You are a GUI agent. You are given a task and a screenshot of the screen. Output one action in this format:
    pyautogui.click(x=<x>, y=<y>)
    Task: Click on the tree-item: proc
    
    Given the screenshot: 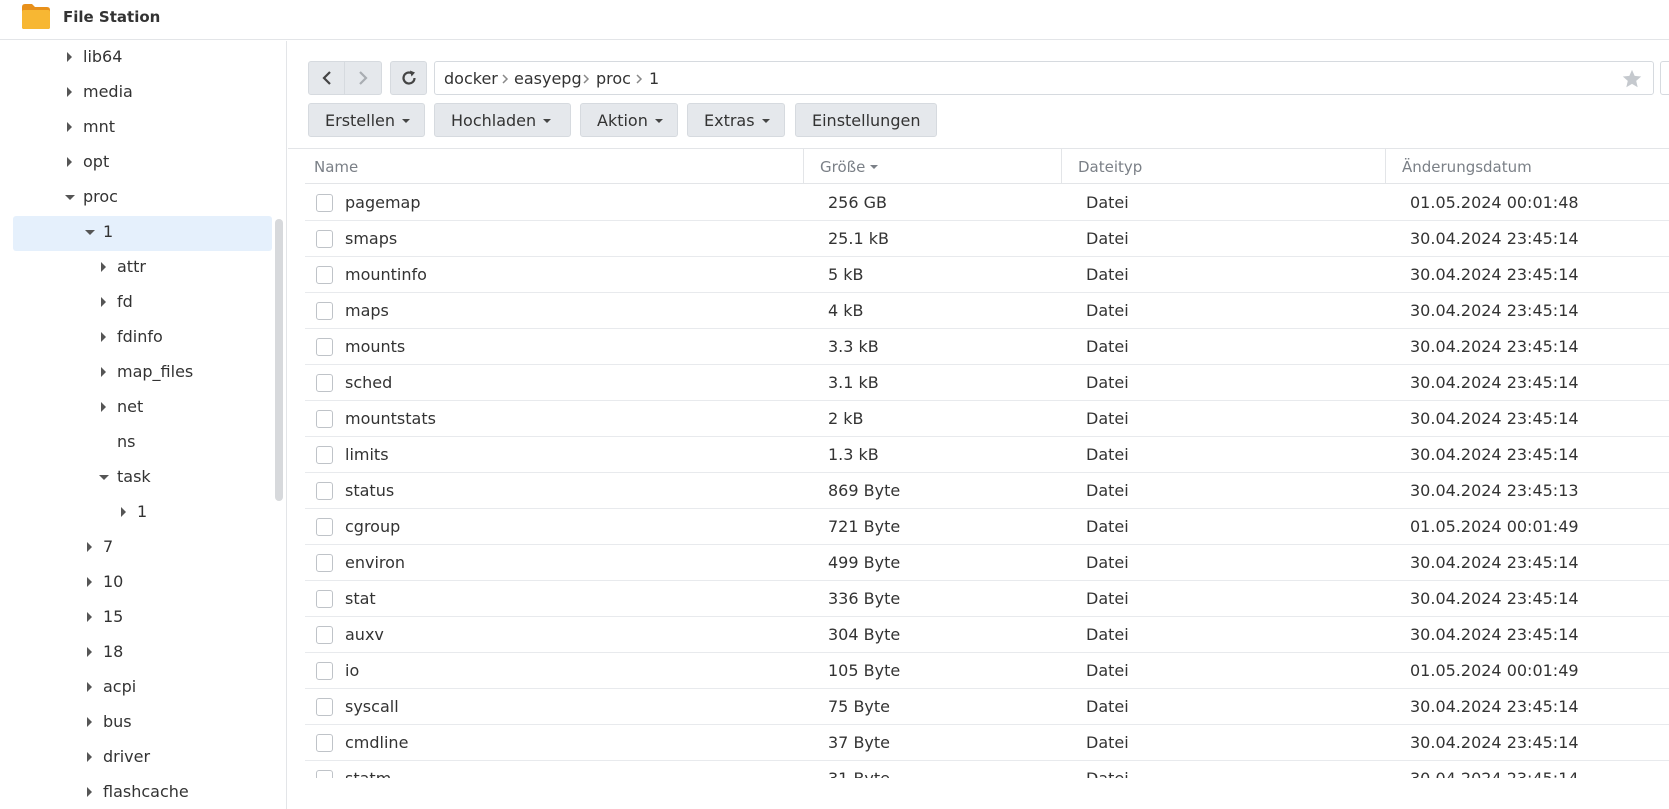 What is the action you would take?
    pyautogui.click(x=142, y=198)
    